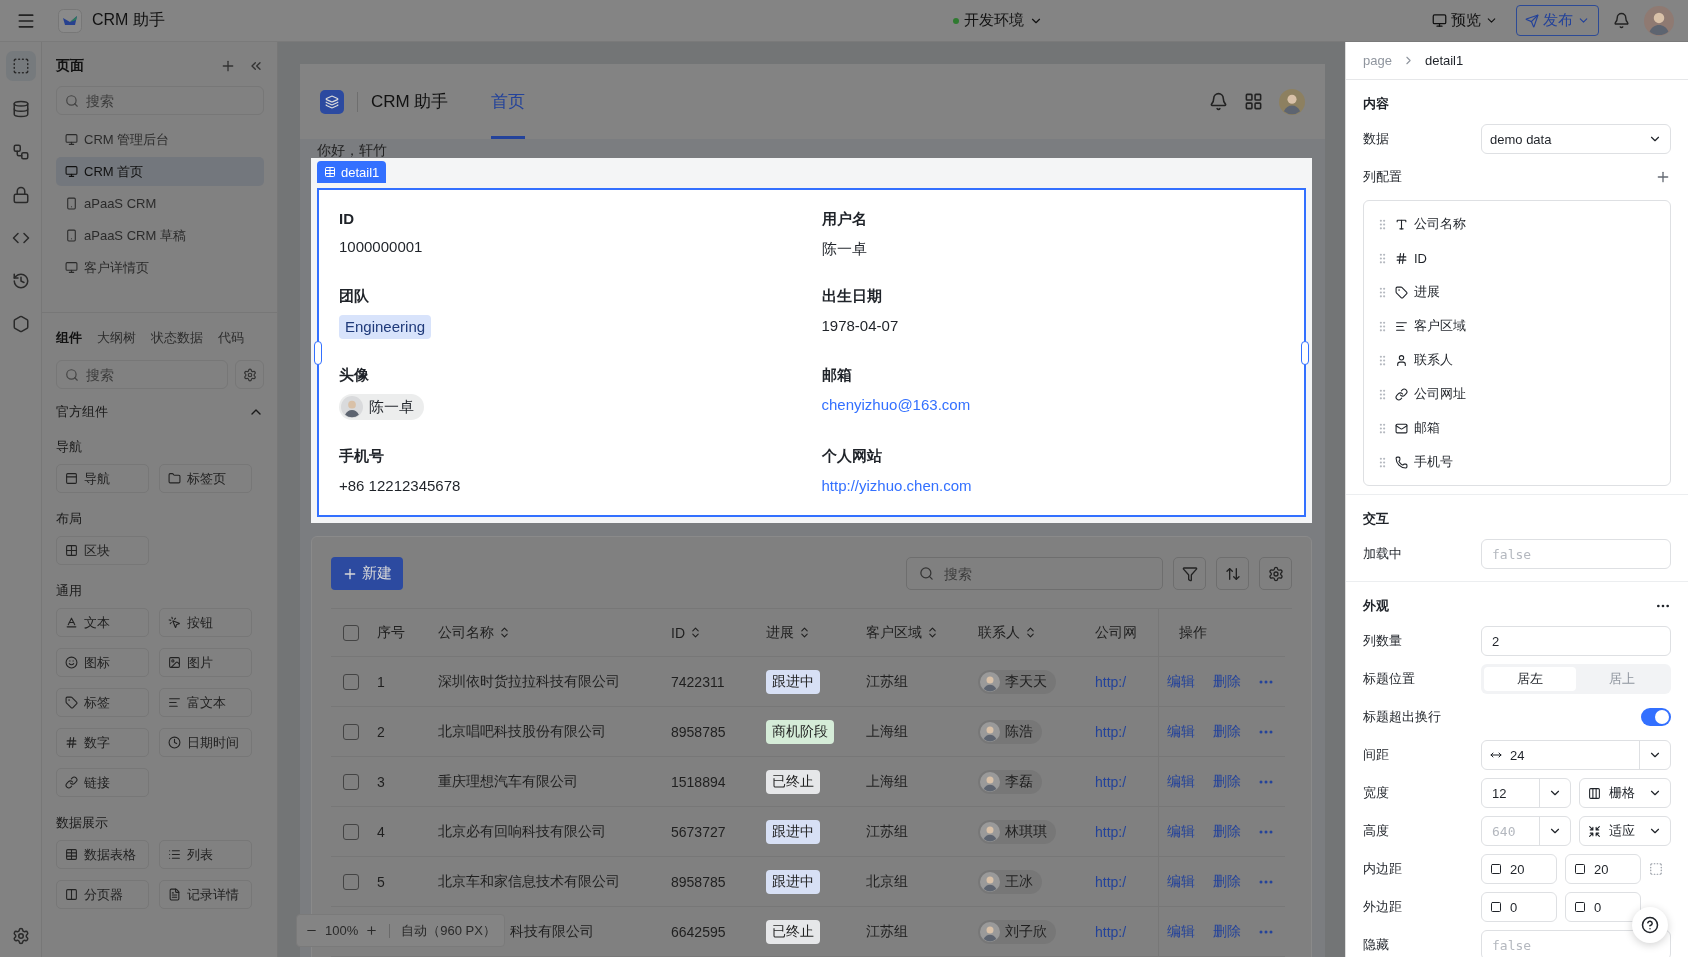 The width and height of the screenshot is (1688, 957). What do you see at coordinates (231, 338) in the screenshot?
I see `panel-tab: 代码` at bounding box center [231, 338].